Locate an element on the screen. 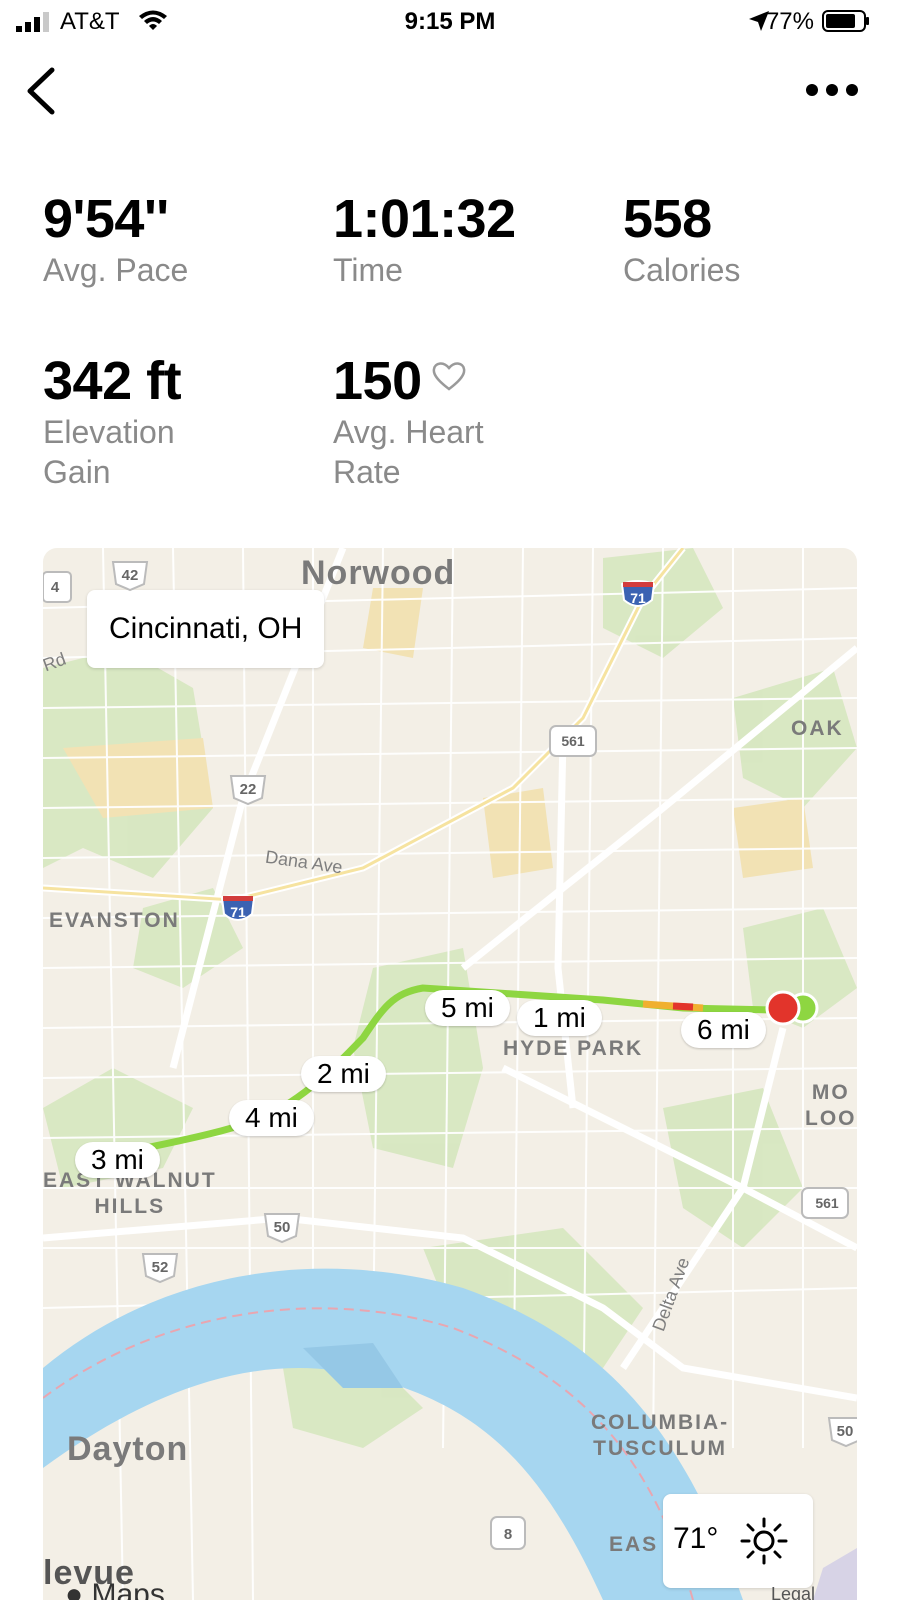  route-561-south-label: 561 is located at coordinates (827, 1203).